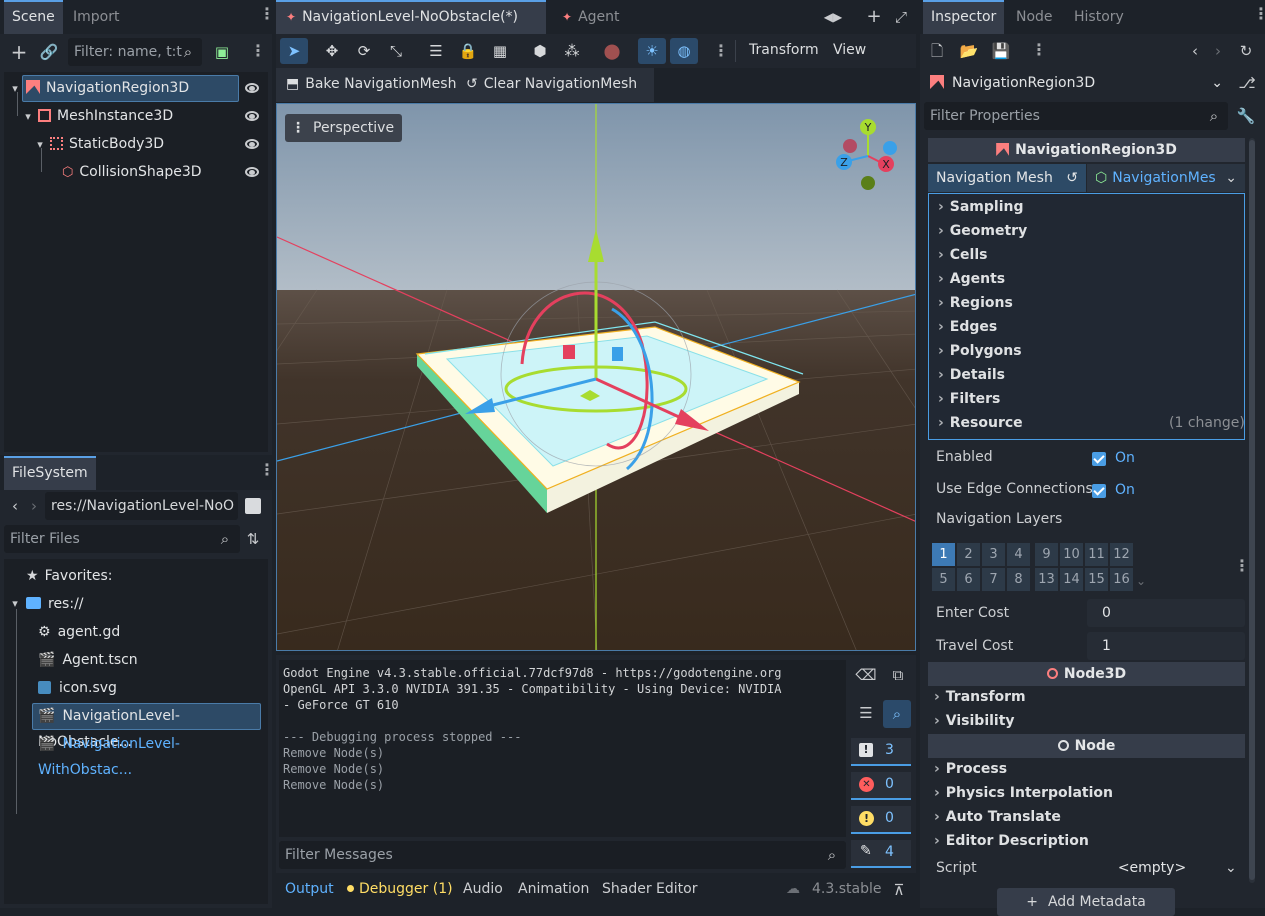 This screenshot has height=916, width=1265. Describe the element at coordinates (897, 714) in the screenshot. I see `search-toggle-icon: ⌕` at that location.